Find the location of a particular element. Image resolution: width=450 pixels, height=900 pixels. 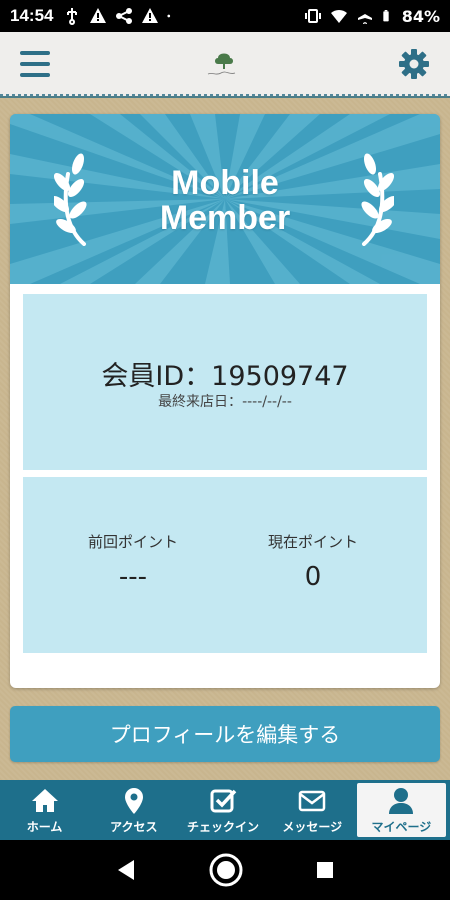

usb-icon is located at coordinates (72, 16).